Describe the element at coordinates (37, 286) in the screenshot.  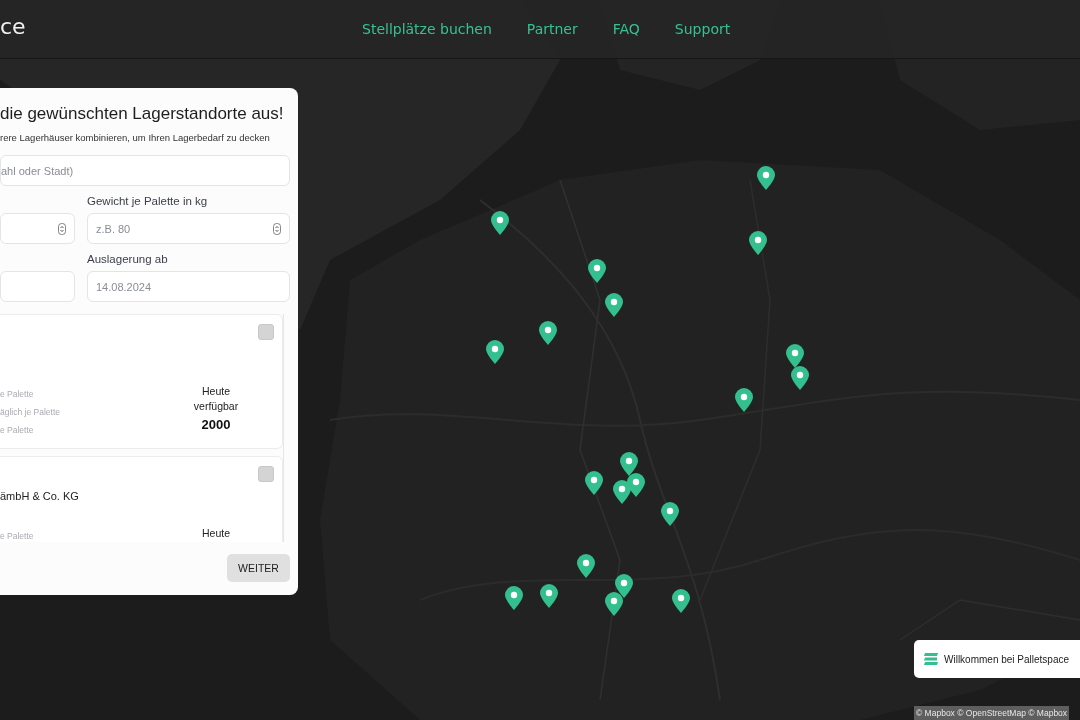
I see `date-field` at that location.